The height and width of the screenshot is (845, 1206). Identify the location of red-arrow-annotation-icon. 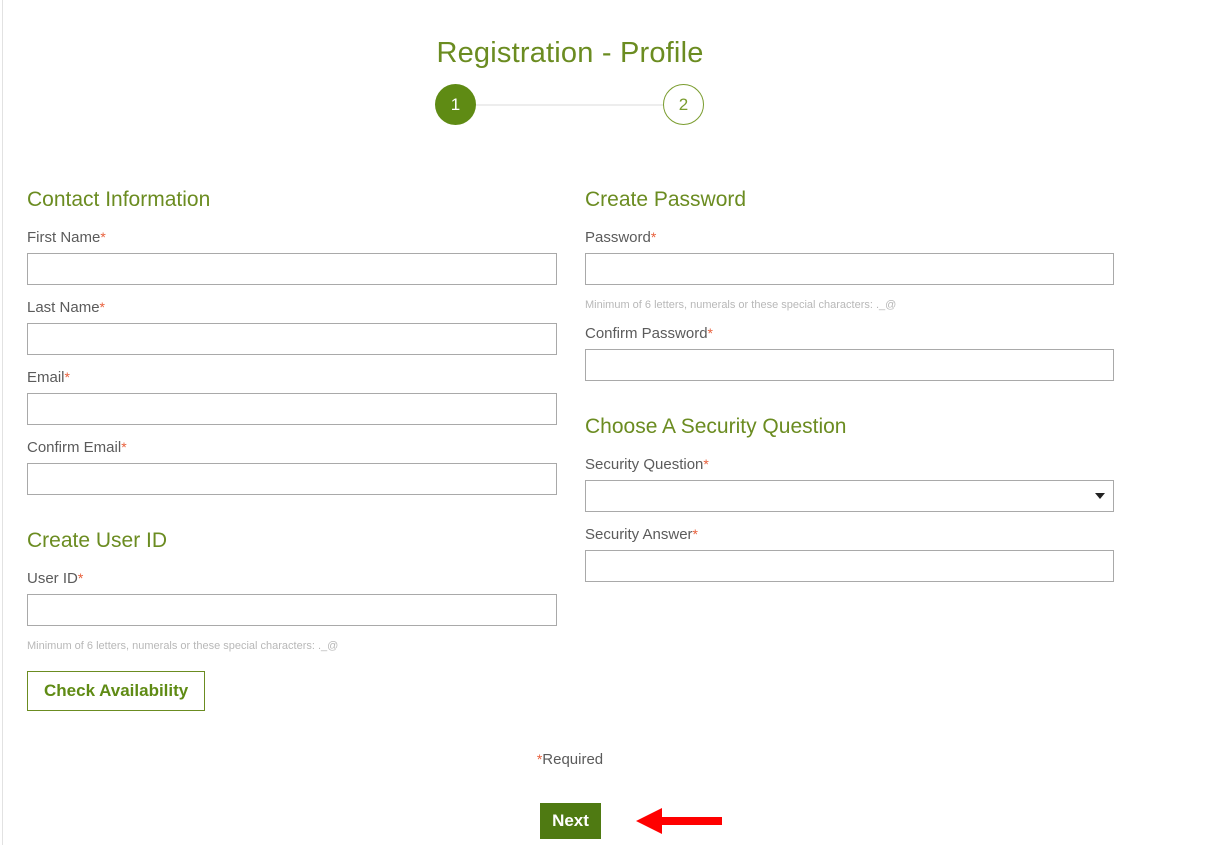
(679, 821).